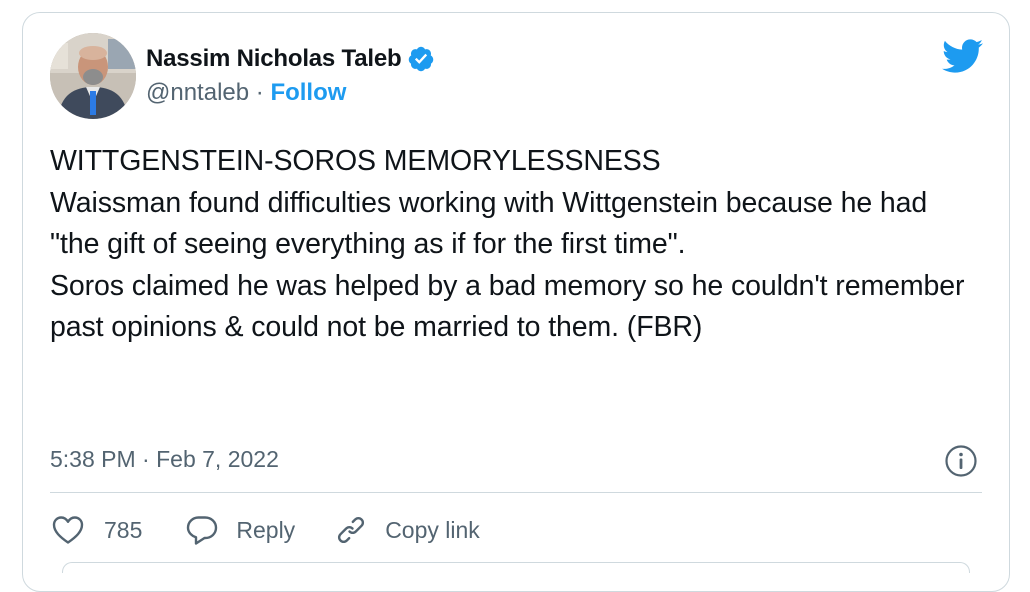  What do you see at coordinates (516, 492) in the screenshot?
I see `divider` at bounding box center [516, 492].